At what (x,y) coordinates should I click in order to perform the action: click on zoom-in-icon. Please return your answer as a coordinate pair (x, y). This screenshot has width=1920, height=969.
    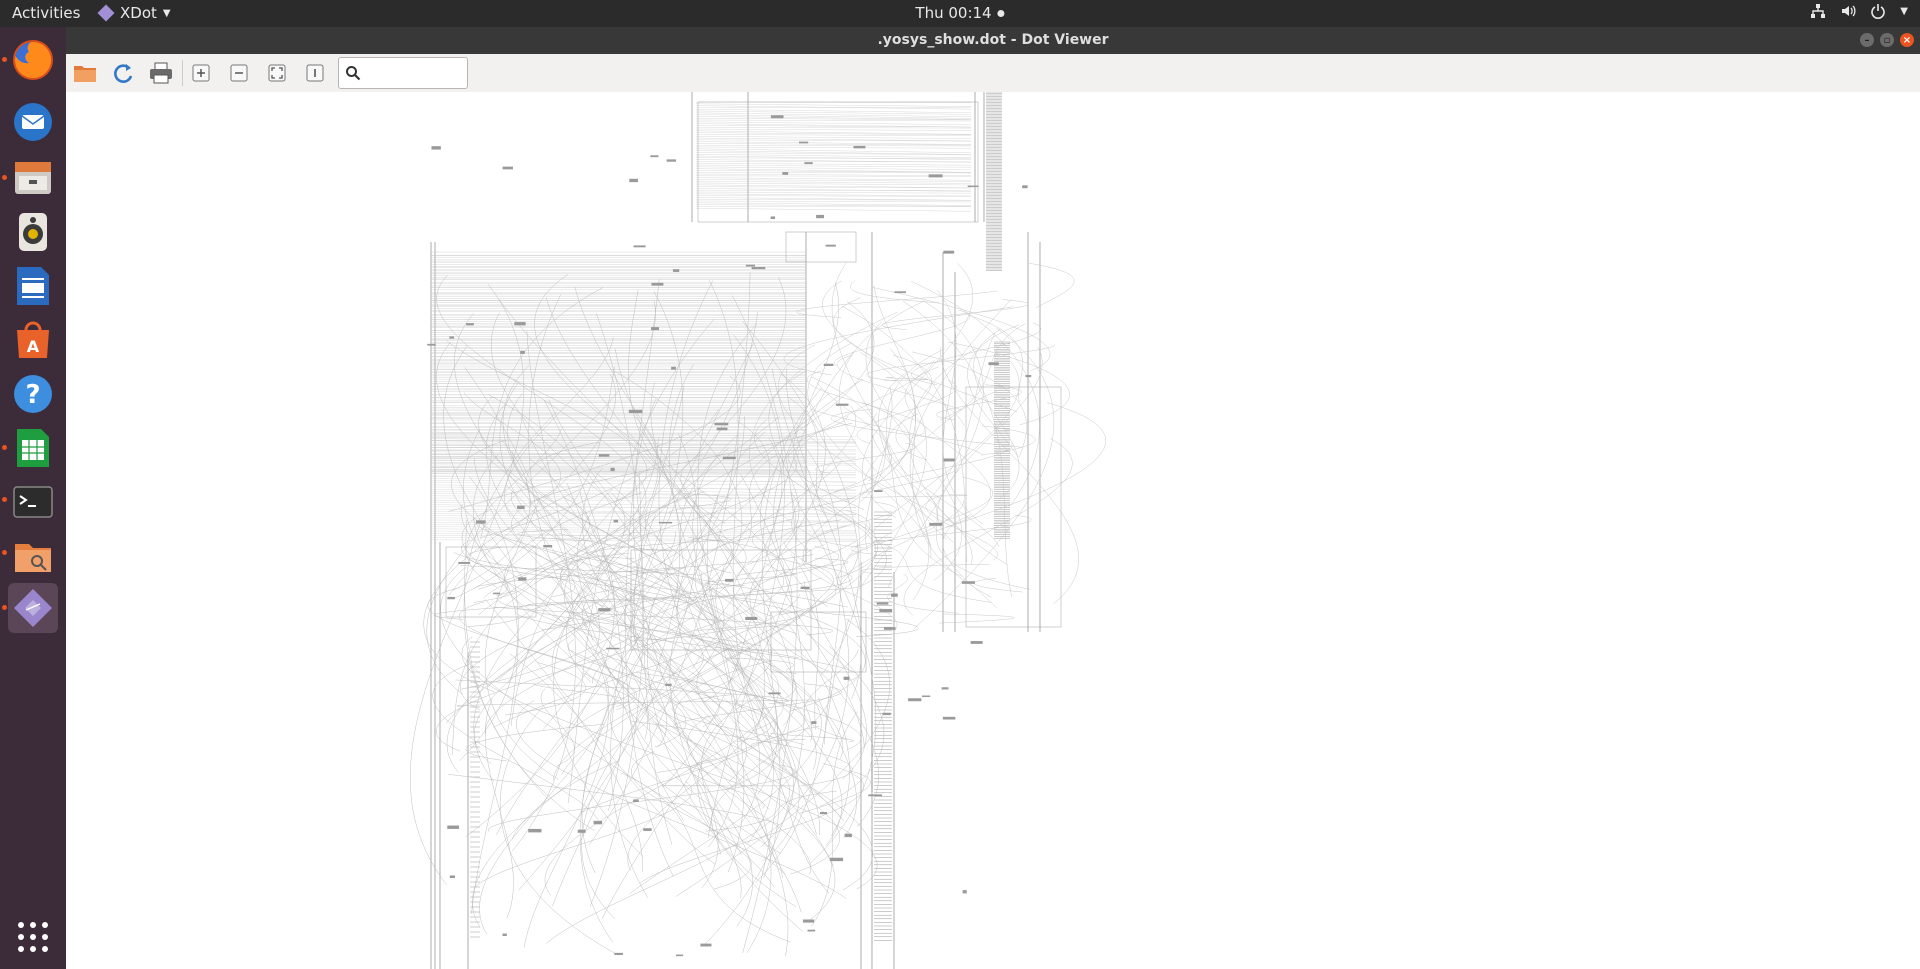
    Looking at the image, I should click on (201, 73).